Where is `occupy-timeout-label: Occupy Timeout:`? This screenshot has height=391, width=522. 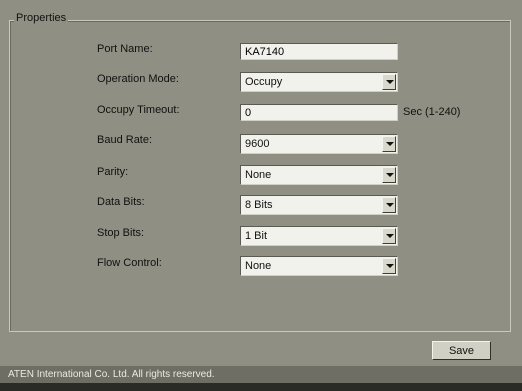 occupy-timeout-label: Occupy Timeout: is located at coordinates (138, 110).